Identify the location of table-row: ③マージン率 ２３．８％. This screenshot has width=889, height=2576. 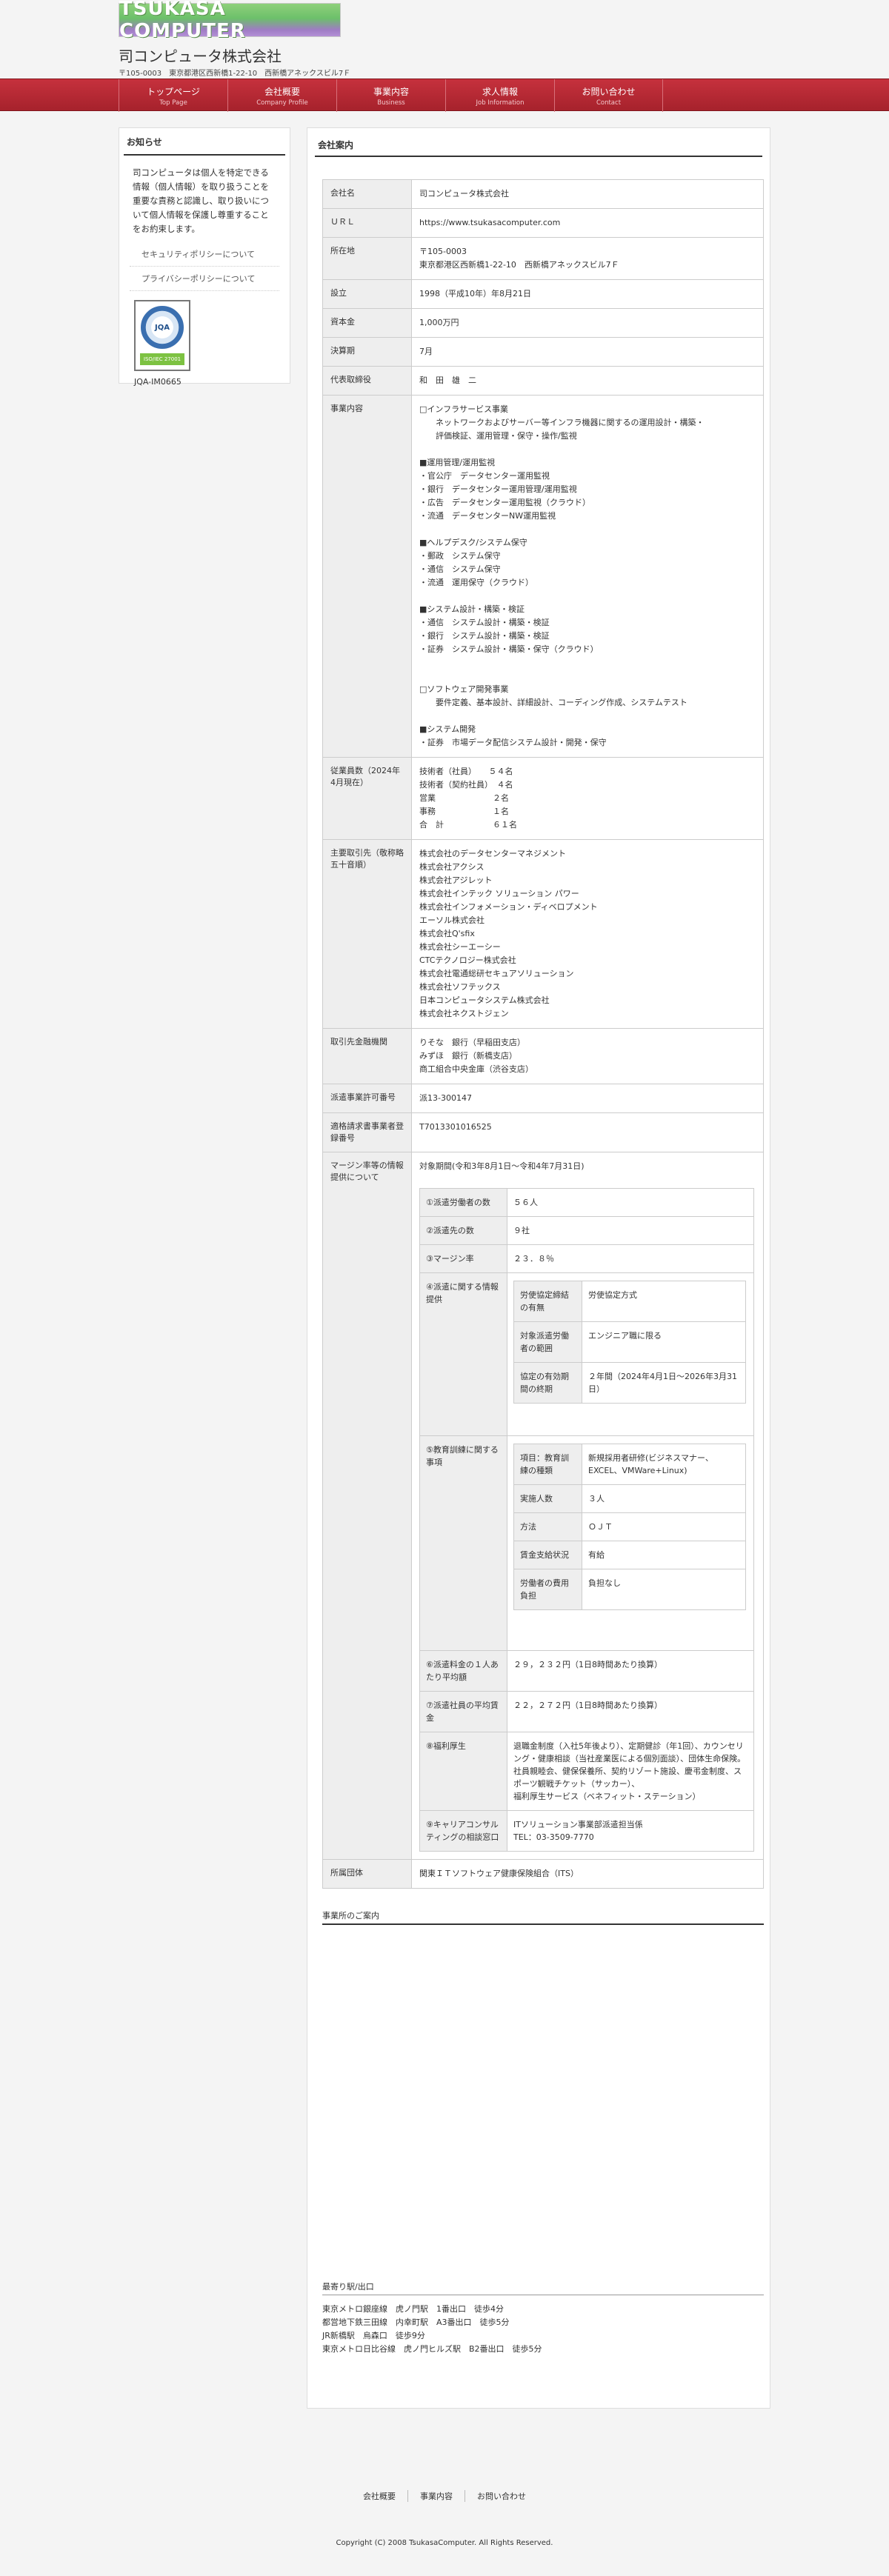
(586, 1258).